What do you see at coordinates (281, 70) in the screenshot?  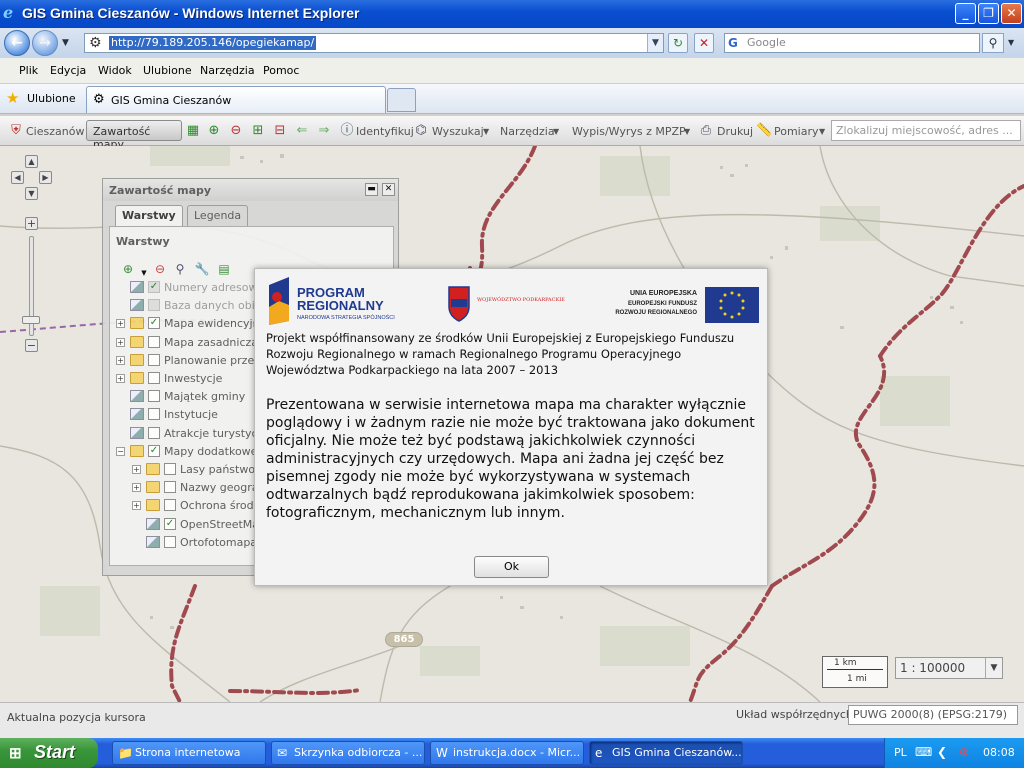 I see `menu-pomoc: Pomoc` at bounding box center [281, 70].